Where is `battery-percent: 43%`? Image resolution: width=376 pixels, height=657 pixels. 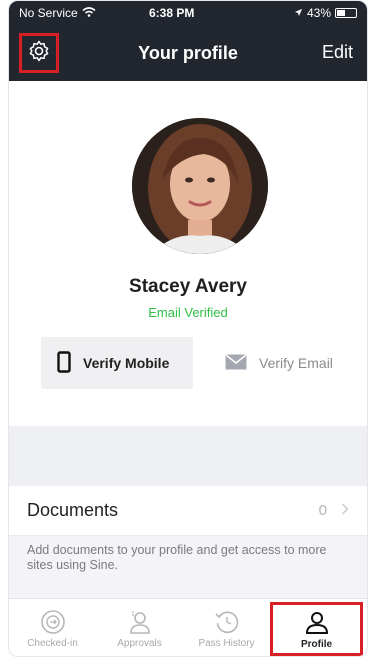 battery-percent: 43% is located at coordinates (318, 13).